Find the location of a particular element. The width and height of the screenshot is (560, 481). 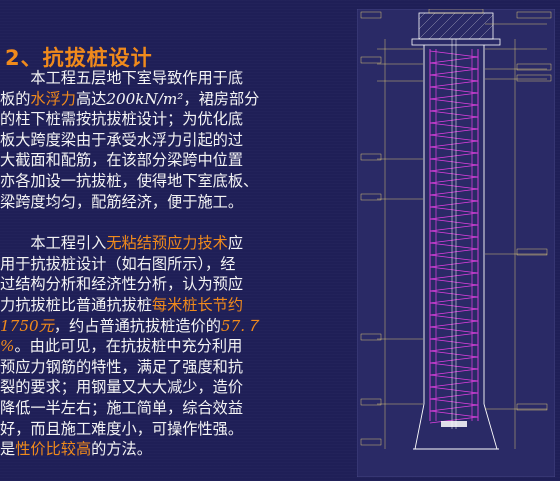

p2-text: 应 is located at coordinates (235, 243).